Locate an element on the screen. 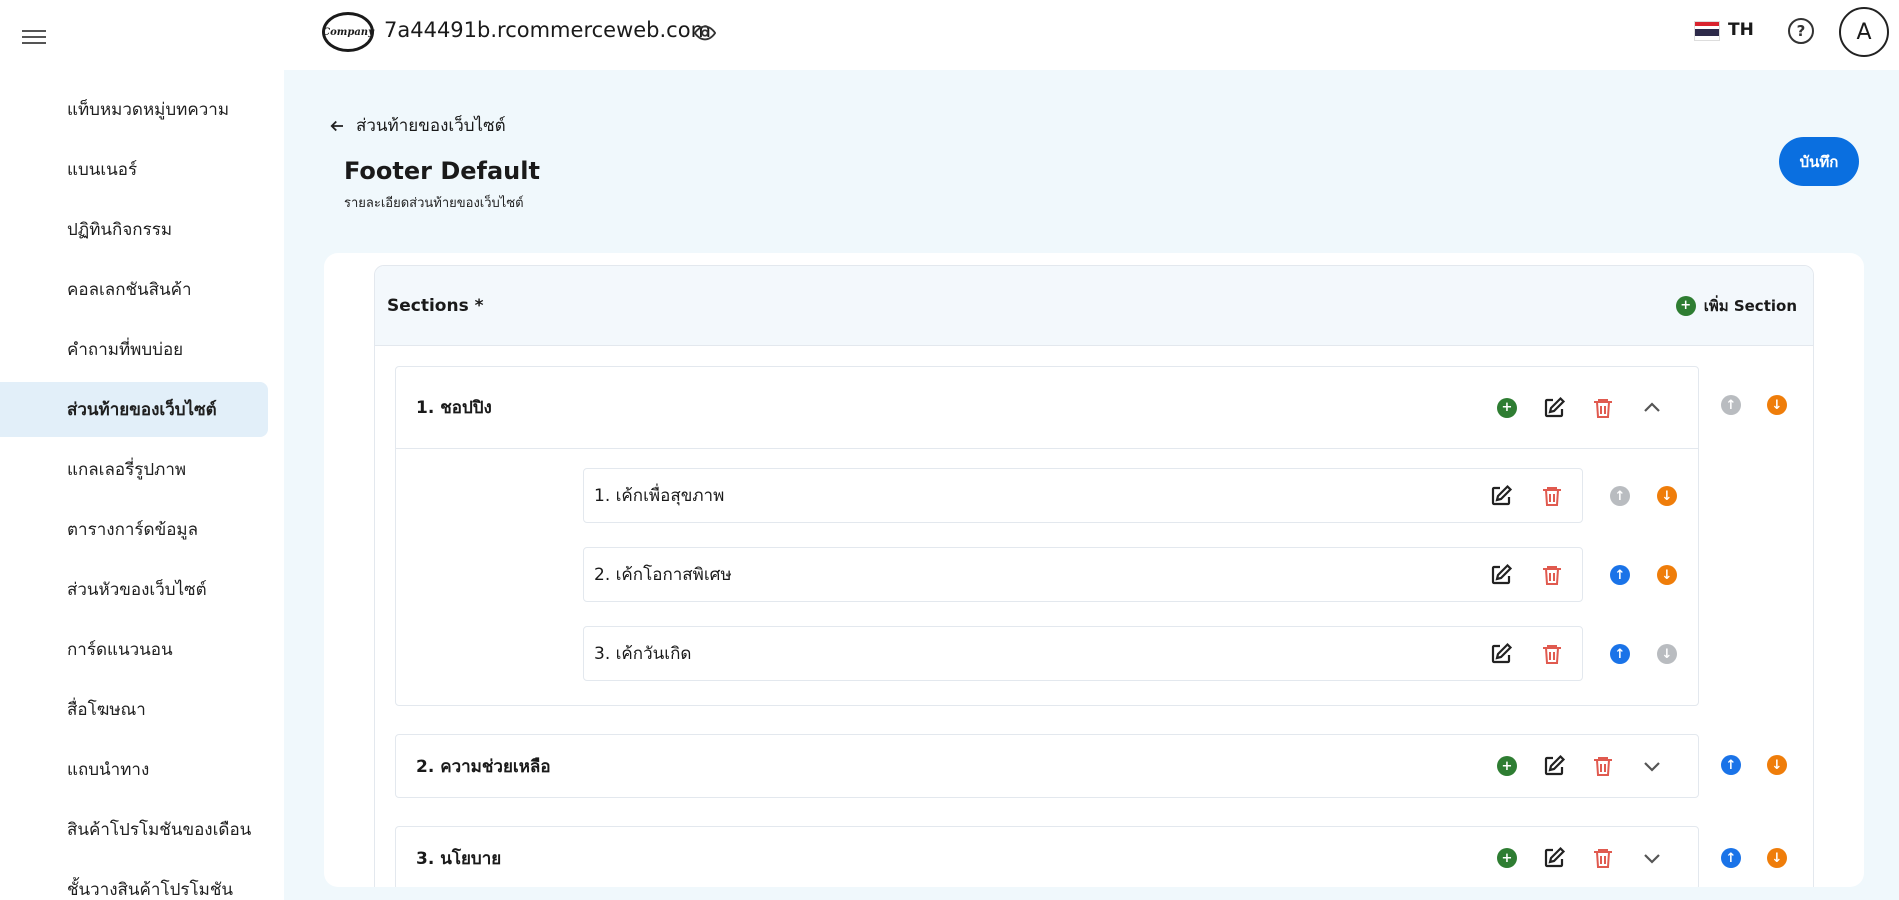 The width and height of the screenshot is (1899, 900). add-section-button: + เพิ่ม Section is located at coordinates (1736, 306).